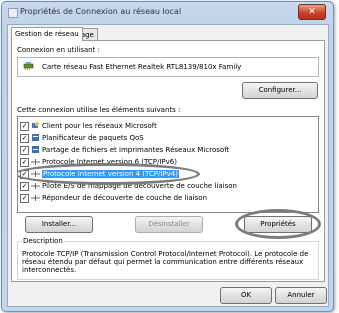 Image resolution: width=339 pixels, height=313 pixels. What do you see at coordinates (169, 224) in the screenshot?
I see `uninstall-button: Désinstaller` at bounding box center [169, 224].